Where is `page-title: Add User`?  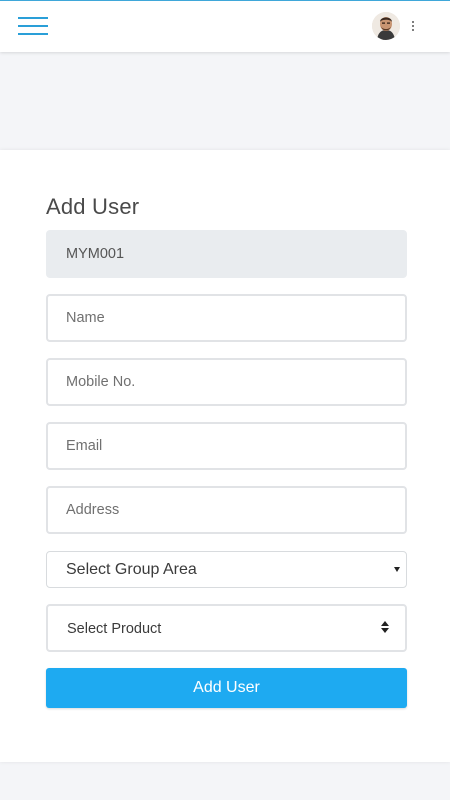 page-title: Add User is located at coordinates (93, 206).